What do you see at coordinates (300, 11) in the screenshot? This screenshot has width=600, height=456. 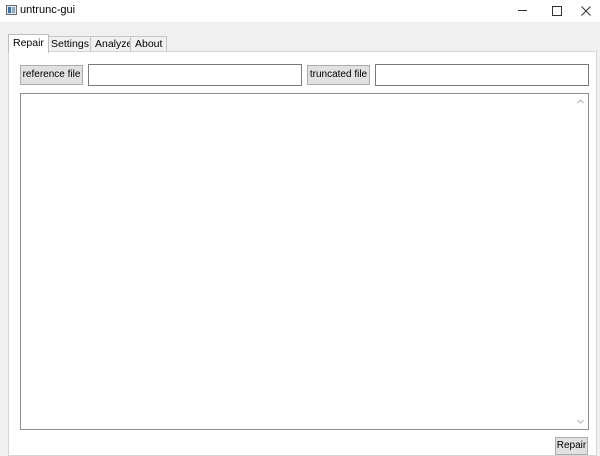 I see `title-bar: untrunc-gui` at bounding box center [300, 11].